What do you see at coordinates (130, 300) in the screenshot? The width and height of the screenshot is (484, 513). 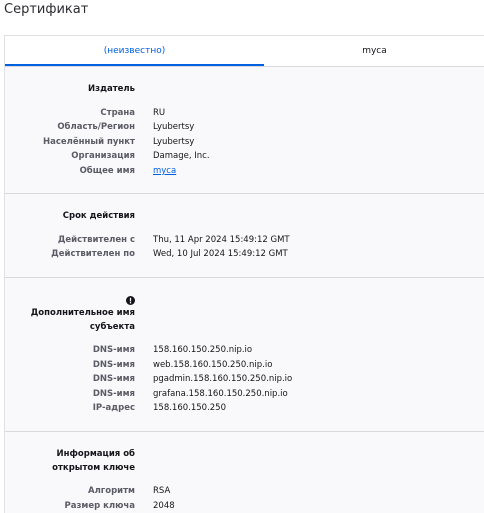 I see `warning-icon` at bounding box center [130, 300].